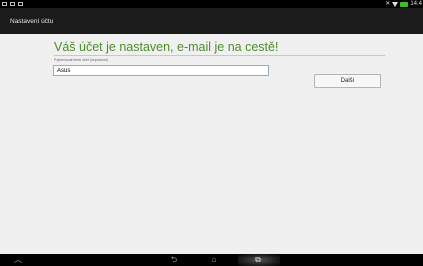 The height and width of the screenshot is (266, 423). I want to click on headline-divider, so click(219, 55).